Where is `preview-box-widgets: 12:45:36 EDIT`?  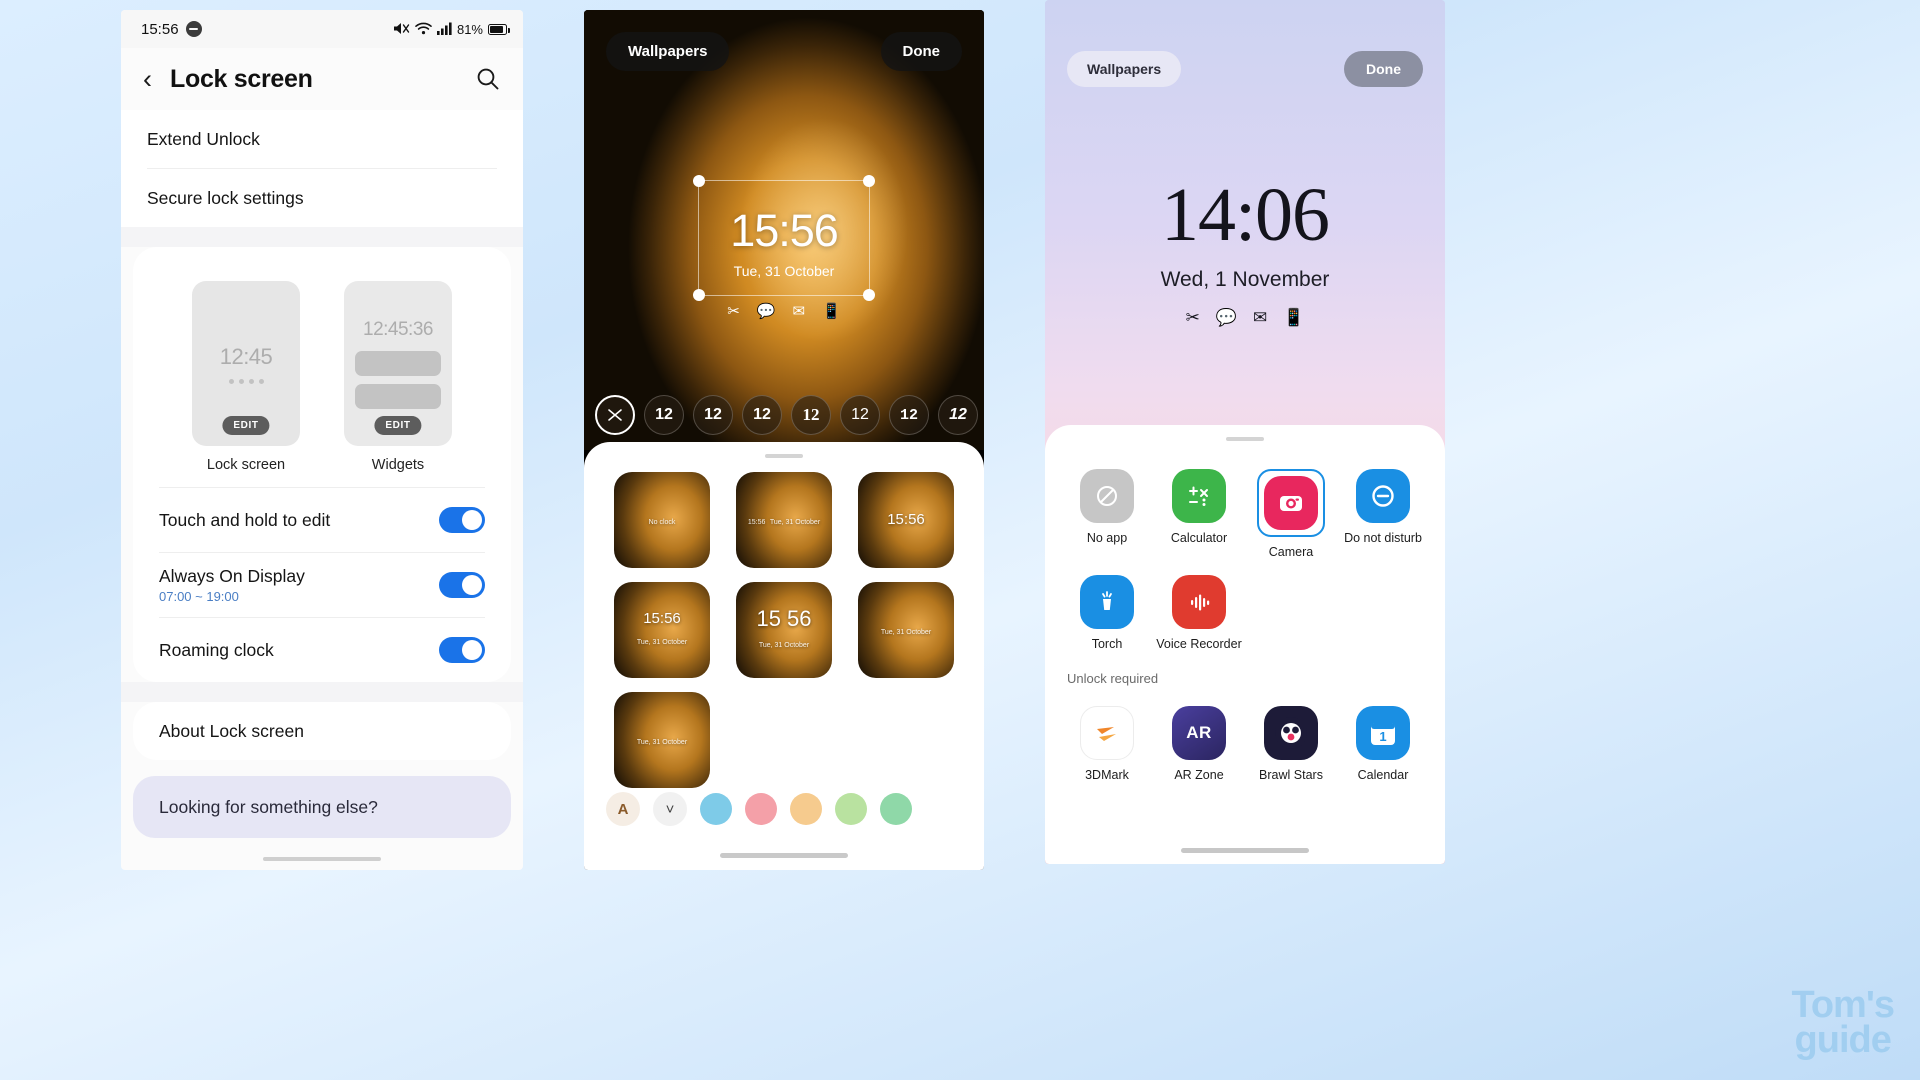 preview-box-widgets: 12:45:36 EDIT is located at coordinates (398, 363).